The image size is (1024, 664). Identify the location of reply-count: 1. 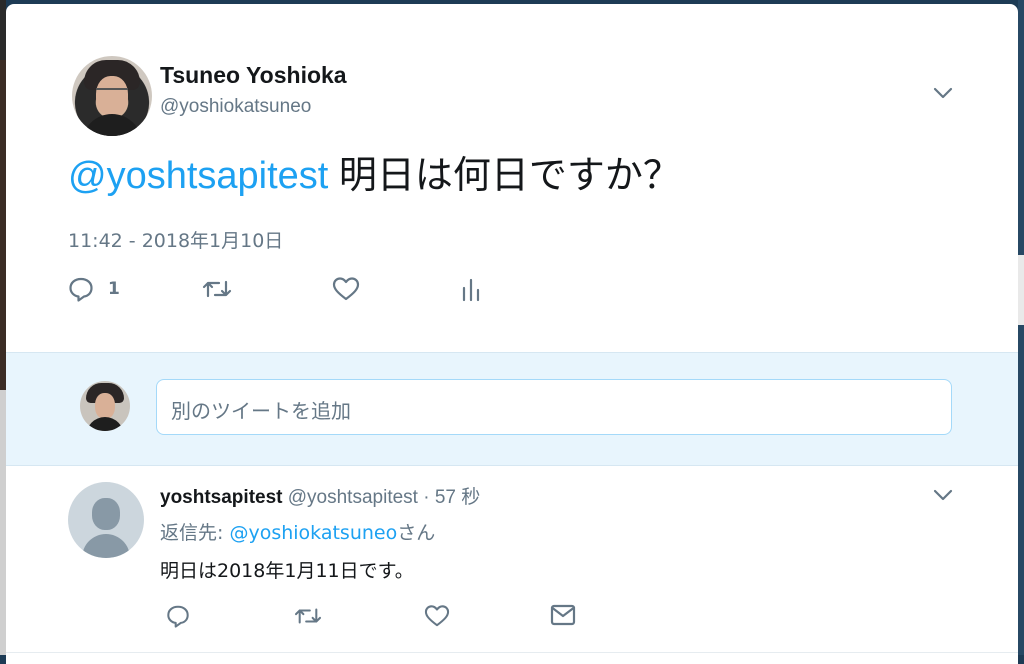
(114, 289).